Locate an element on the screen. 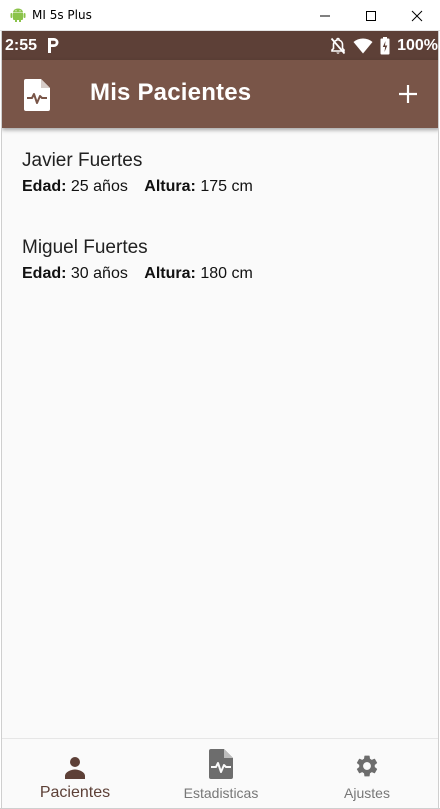 The width and height of the screenshot is (440, 809). patient-details: Edad: 30 años Altura: 180 cm is located at coordinates (137, 274).